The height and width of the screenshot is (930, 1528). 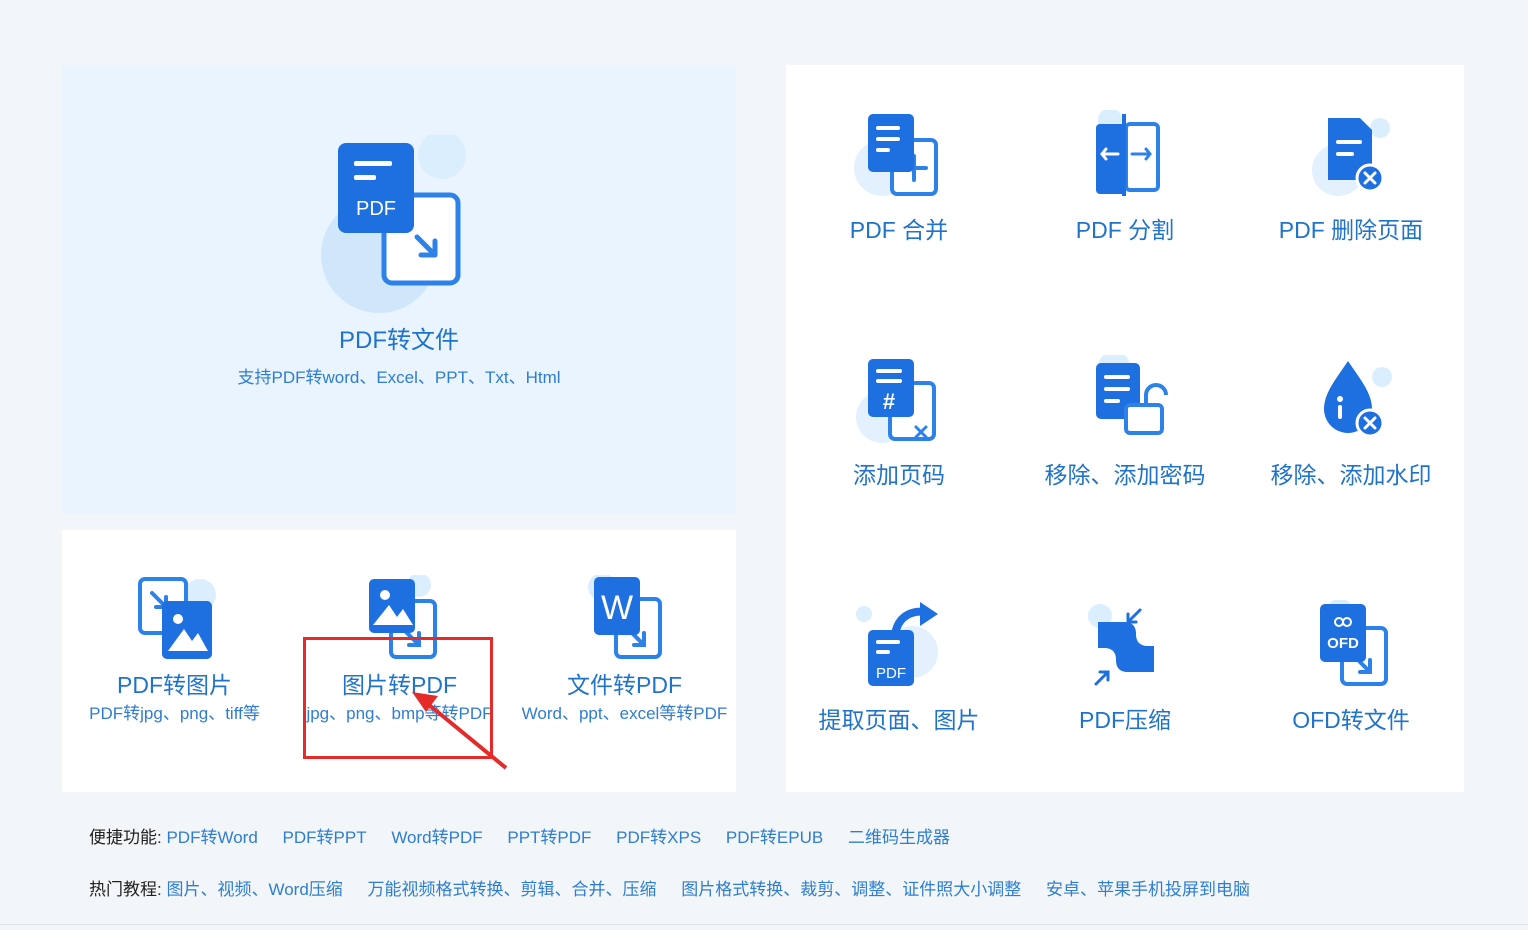 What do you see at coordinates (896, 155) in the screenshot?
I see `pdf-merge-icon` at bounding box center [896, 155].